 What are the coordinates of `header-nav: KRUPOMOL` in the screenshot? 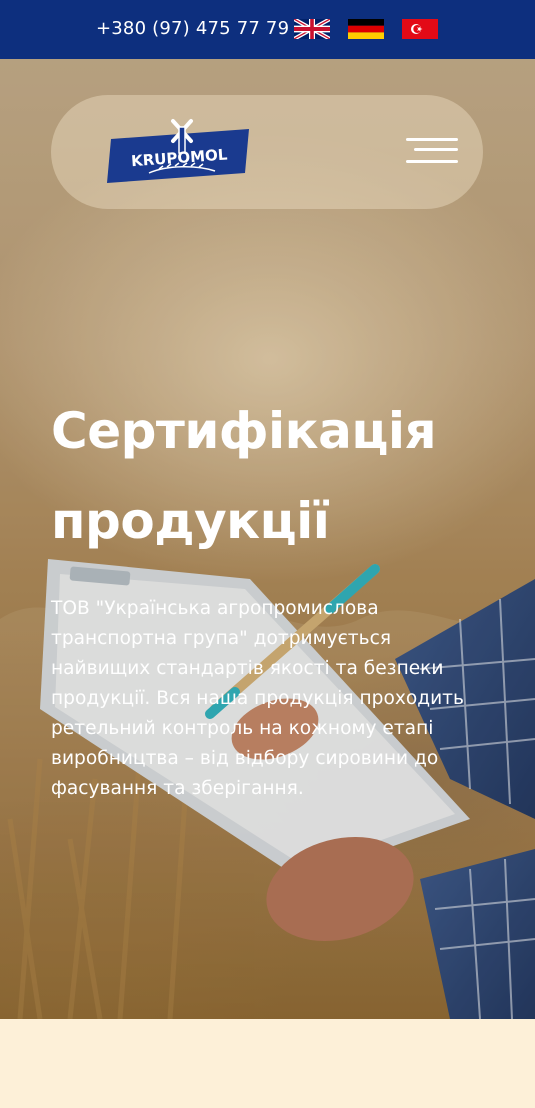 It's located at (267, 152).